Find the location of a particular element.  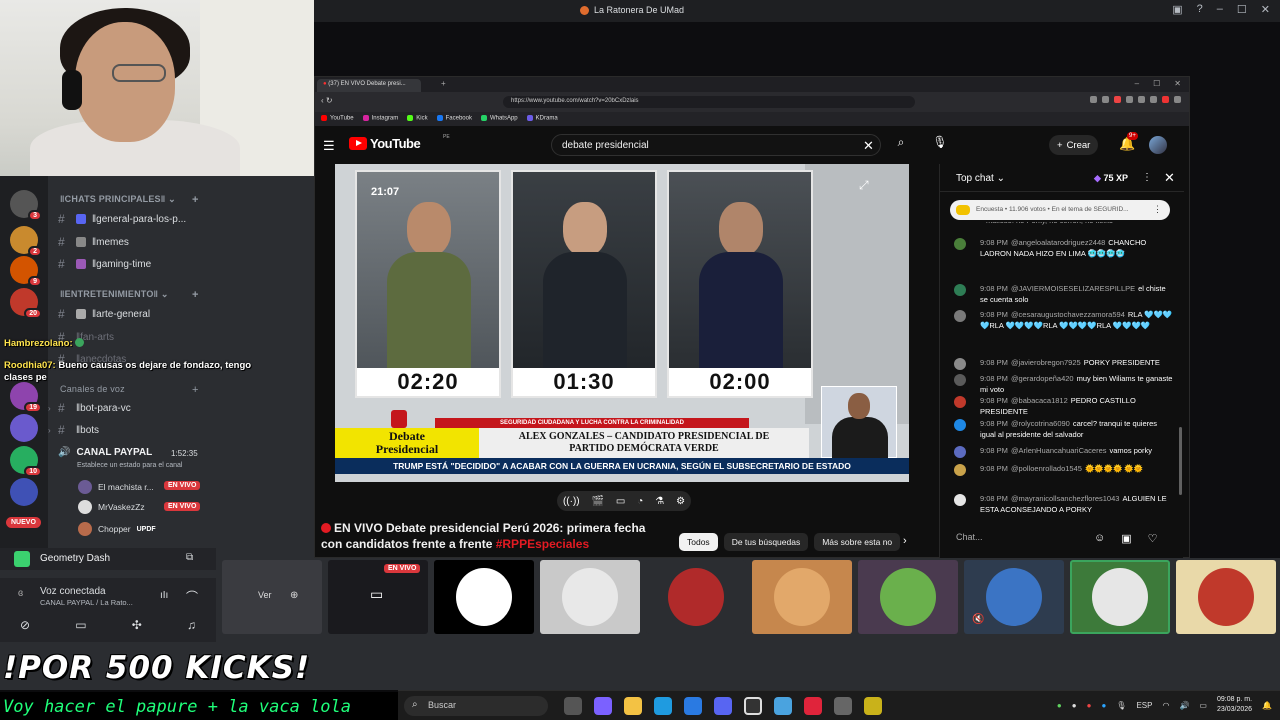

heart-icon: ♡ is located at coordinates (1153, 538).